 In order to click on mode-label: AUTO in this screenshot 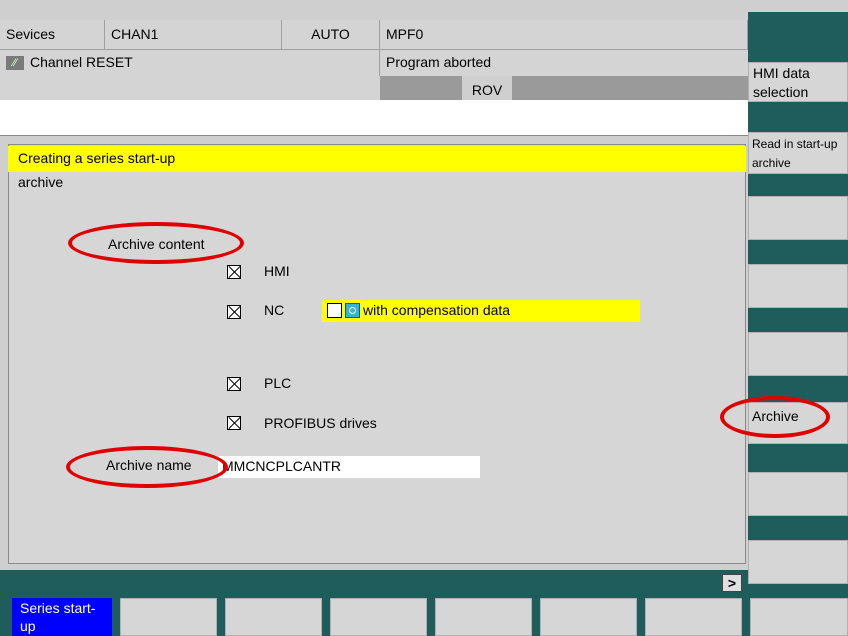, I will do `click(331, 35)`.